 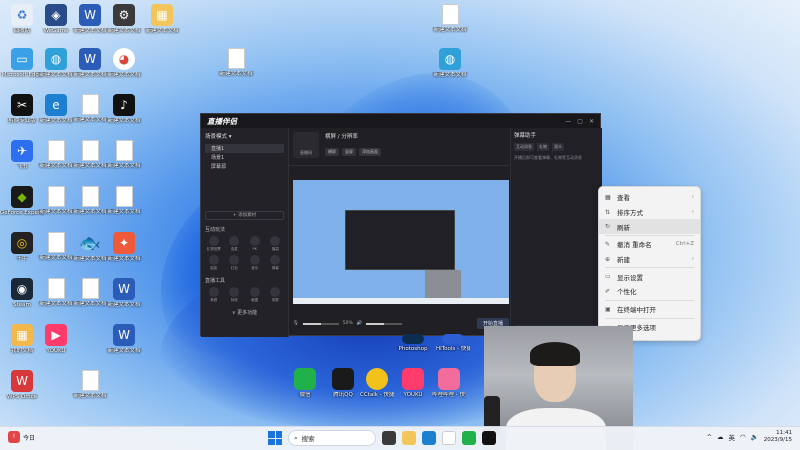 What do you see at coordinates (214, 263) in the screenshot?
I see `tool-item: 抽奖` at bounding box center [214, 263].